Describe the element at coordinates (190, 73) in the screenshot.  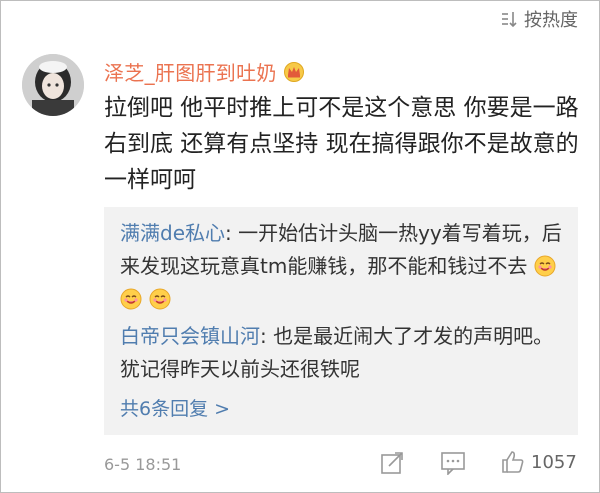
I see `username-text: 泽芝_肝图肝到吐奶` at that location.